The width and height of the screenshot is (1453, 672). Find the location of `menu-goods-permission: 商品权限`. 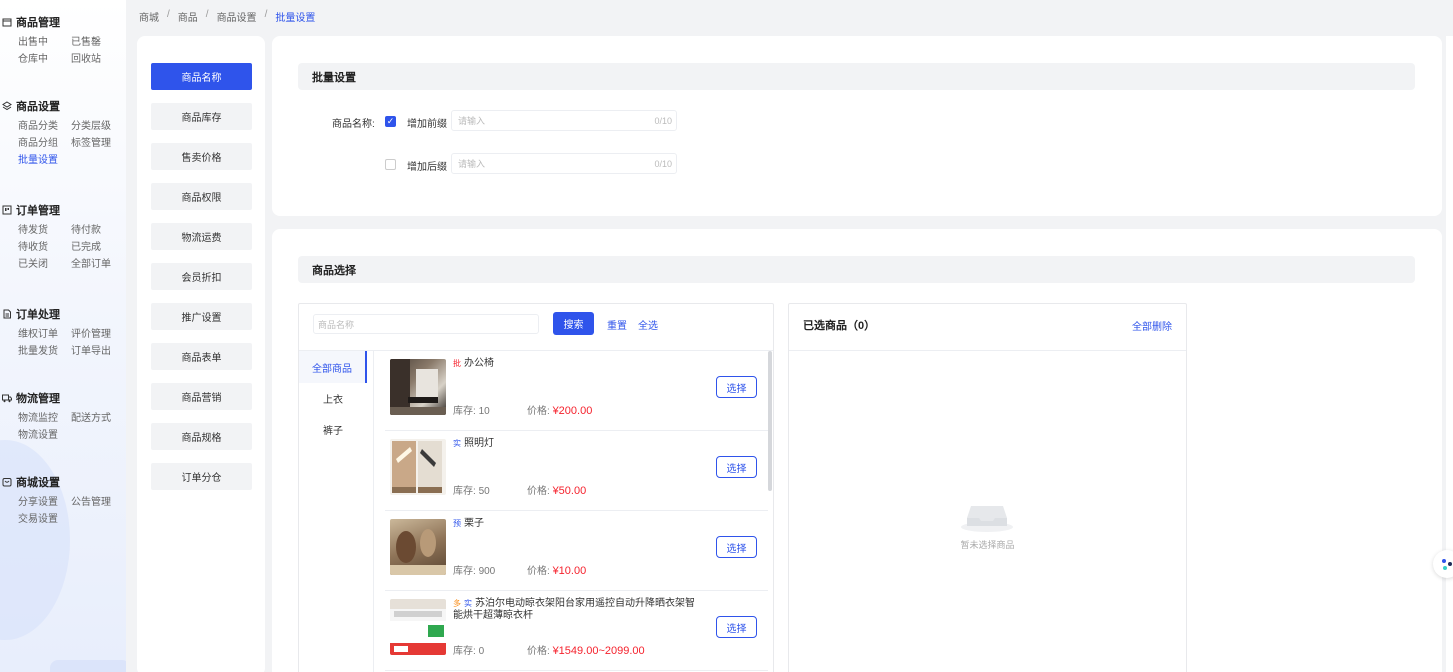

menu-goods-permission: 商品权限 is located at coordinates (201, 196).